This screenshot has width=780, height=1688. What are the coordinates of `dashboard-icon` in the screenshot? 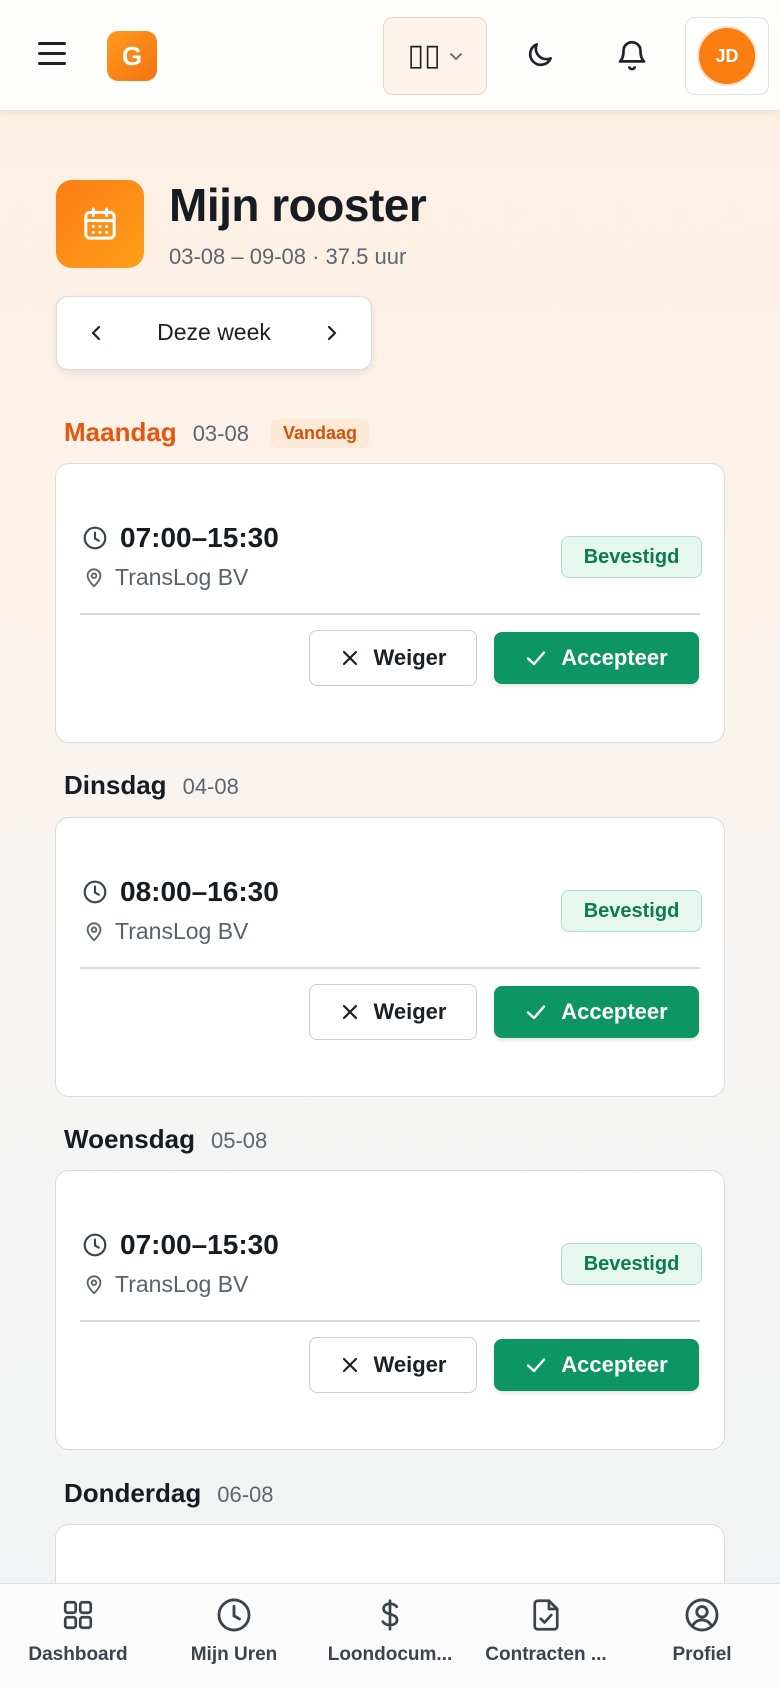 It's located at (78, 1615).